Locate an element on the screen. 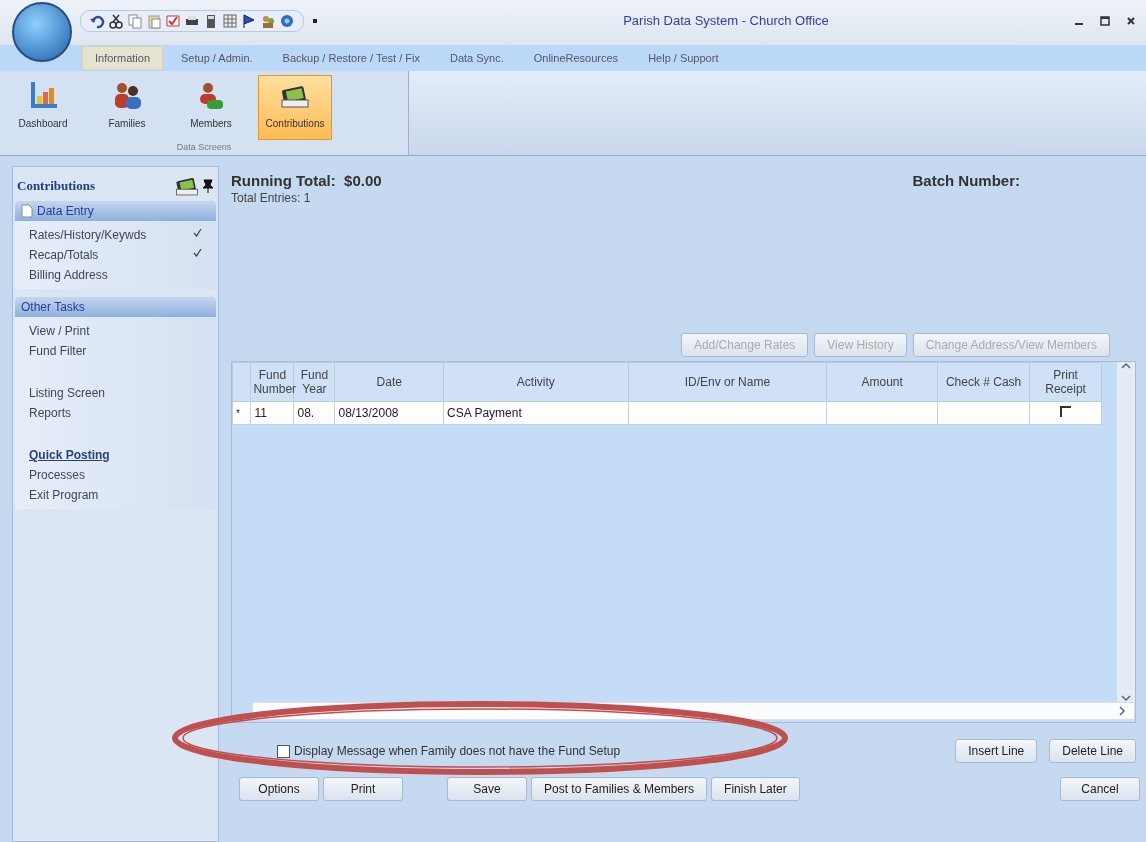 The width and height of the screenshot is (1146, 842). checkbox-label: Display Message when Family does not have the Fund Setup is located at coordinates (457, 751).